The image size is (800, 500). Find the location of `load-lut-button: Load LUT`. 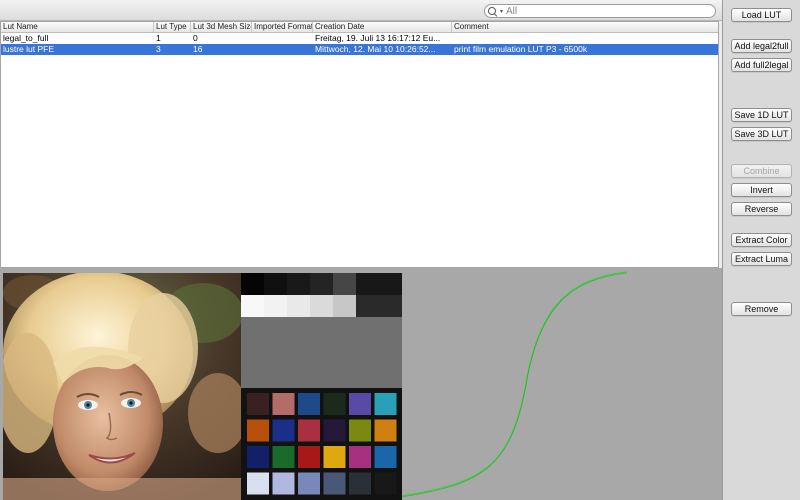

load-lut-button: Load LUT is located at coordinates (761, 15).